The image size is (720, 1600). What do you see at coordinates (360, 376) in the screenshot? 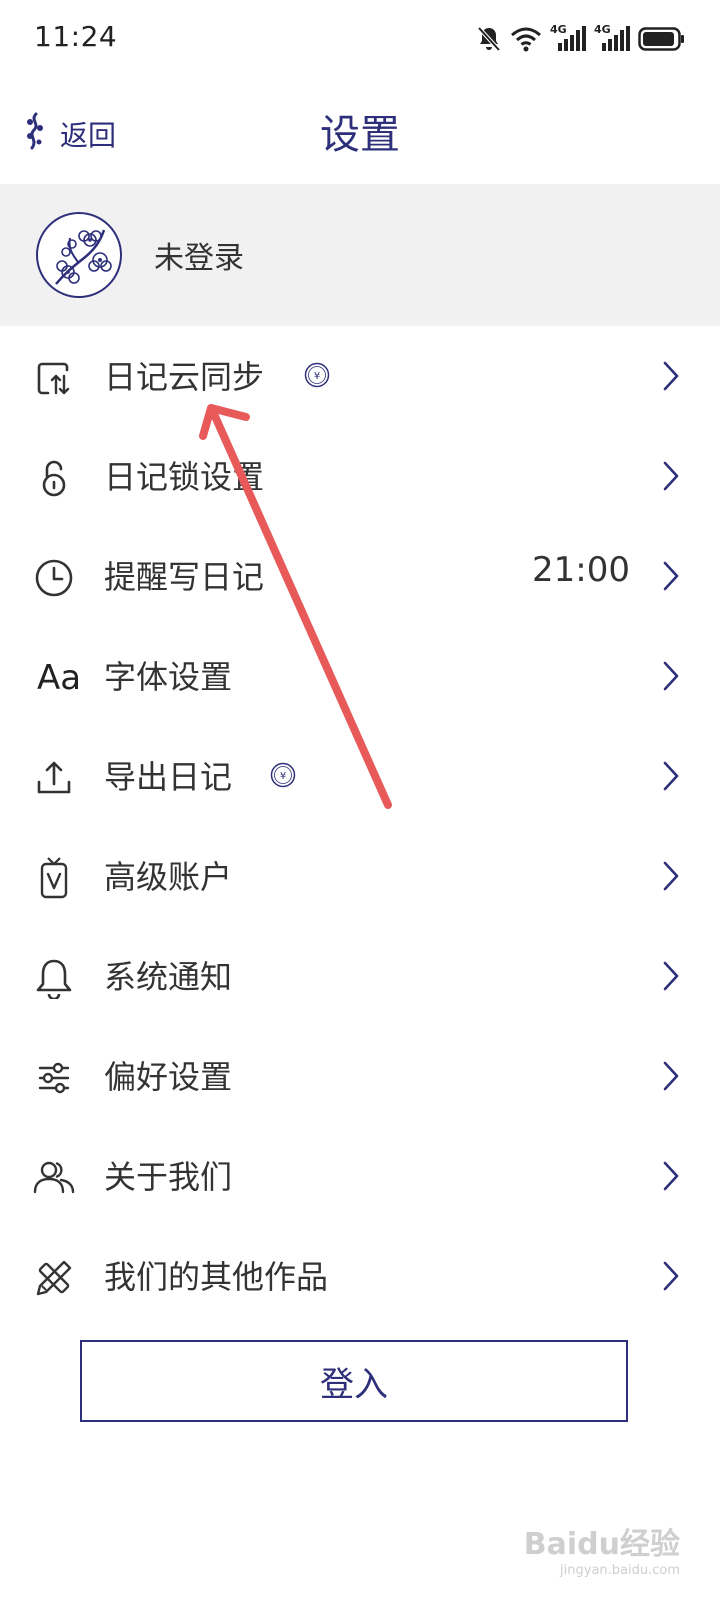
I see `settings-item-cloud-sync: 日记云同步 ¥` at bounding box center [360, 376].